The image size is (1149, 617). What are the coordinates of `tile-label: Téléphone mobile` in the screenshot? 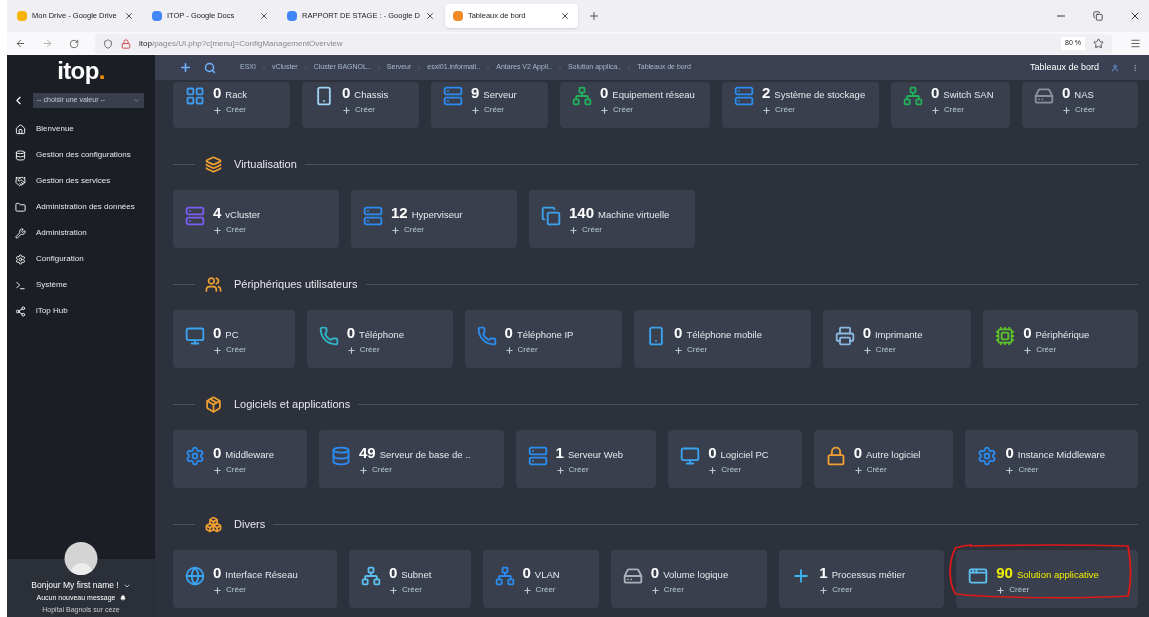 It's located at (724, 335).